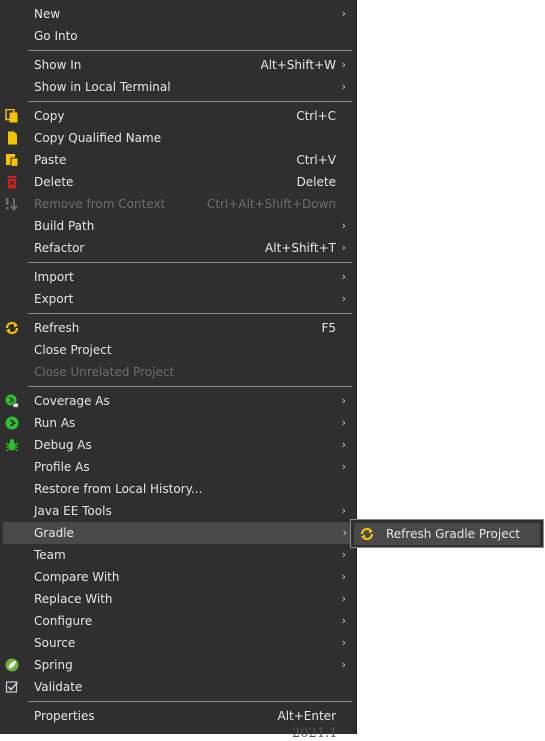  What do you see at coordinates (306, 716) in the screenshot?
I see `shortcut-label: Alt+Enter` at bounding box center [306, 716].